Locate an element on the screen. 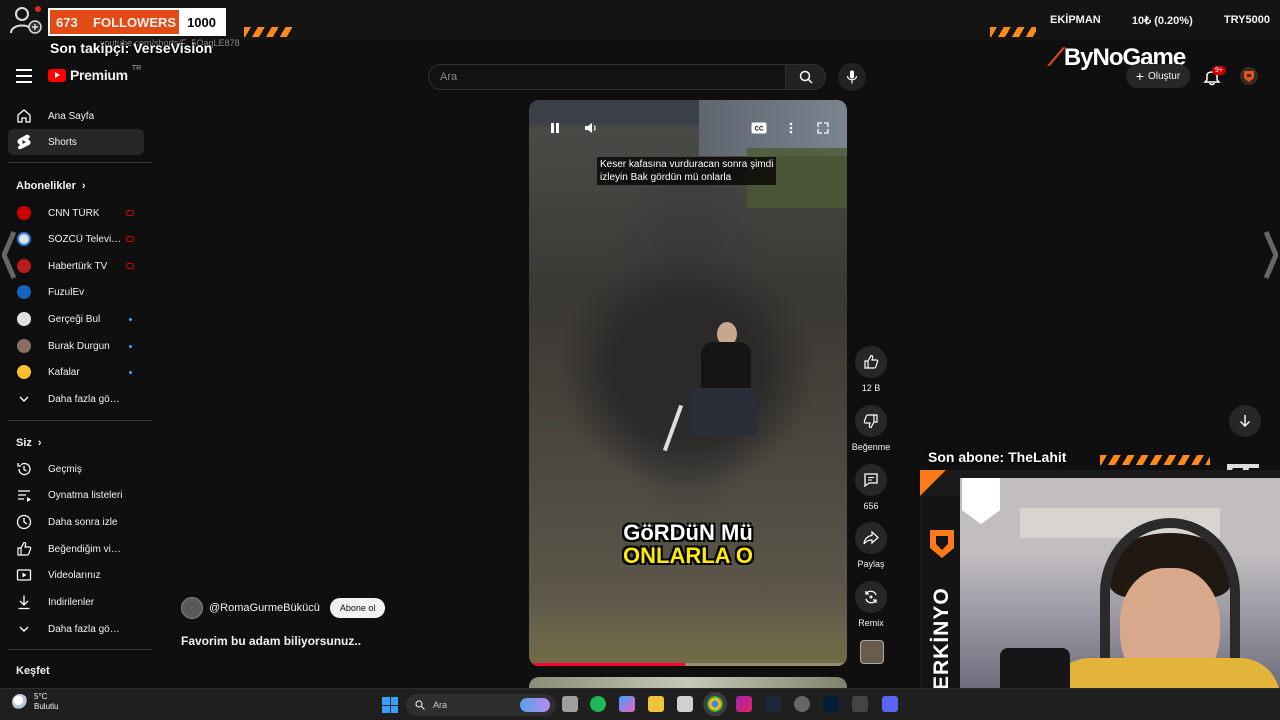  sidebar-item-subscription: Gerçeği Bul is located at coordinates (76, 319).